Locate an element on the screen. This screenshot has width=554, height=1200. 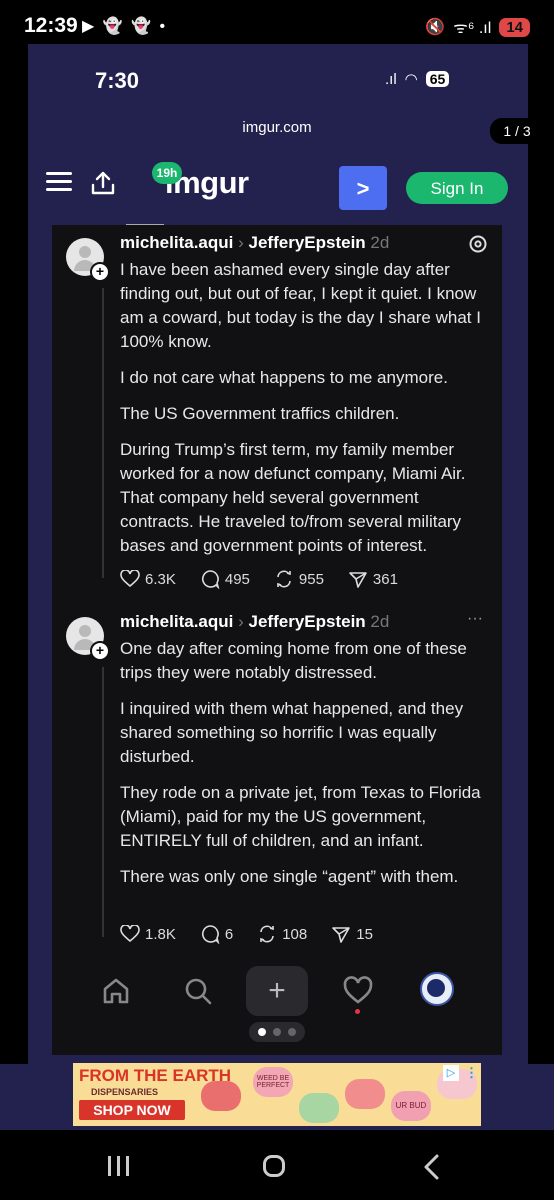
shop-now-button: SHOP NOW is located at coordinates (132, 1110).